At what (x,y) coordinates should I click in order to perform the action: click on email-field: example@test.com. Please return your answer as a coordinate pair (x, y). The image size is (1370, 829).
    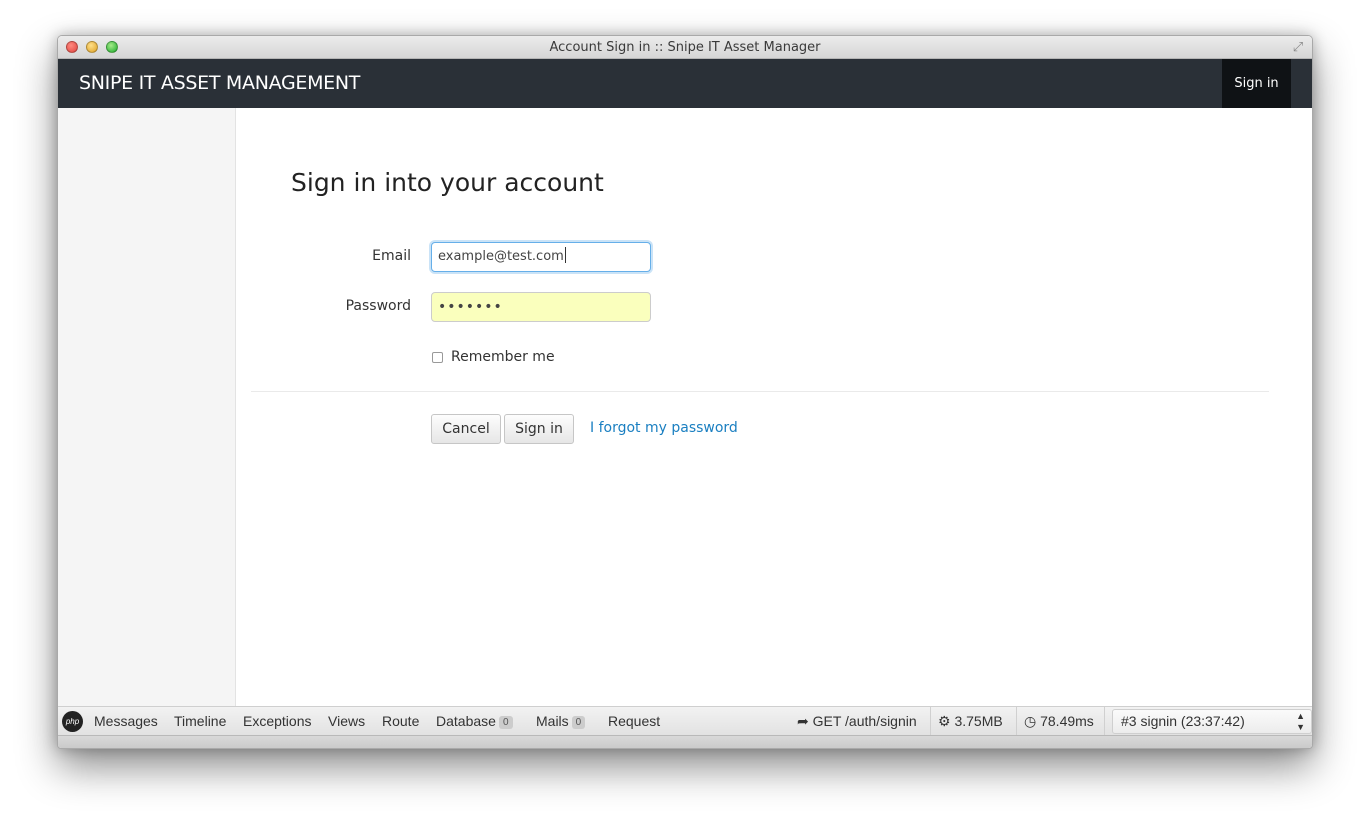
    Looking at the image, I should click on (541, 257).